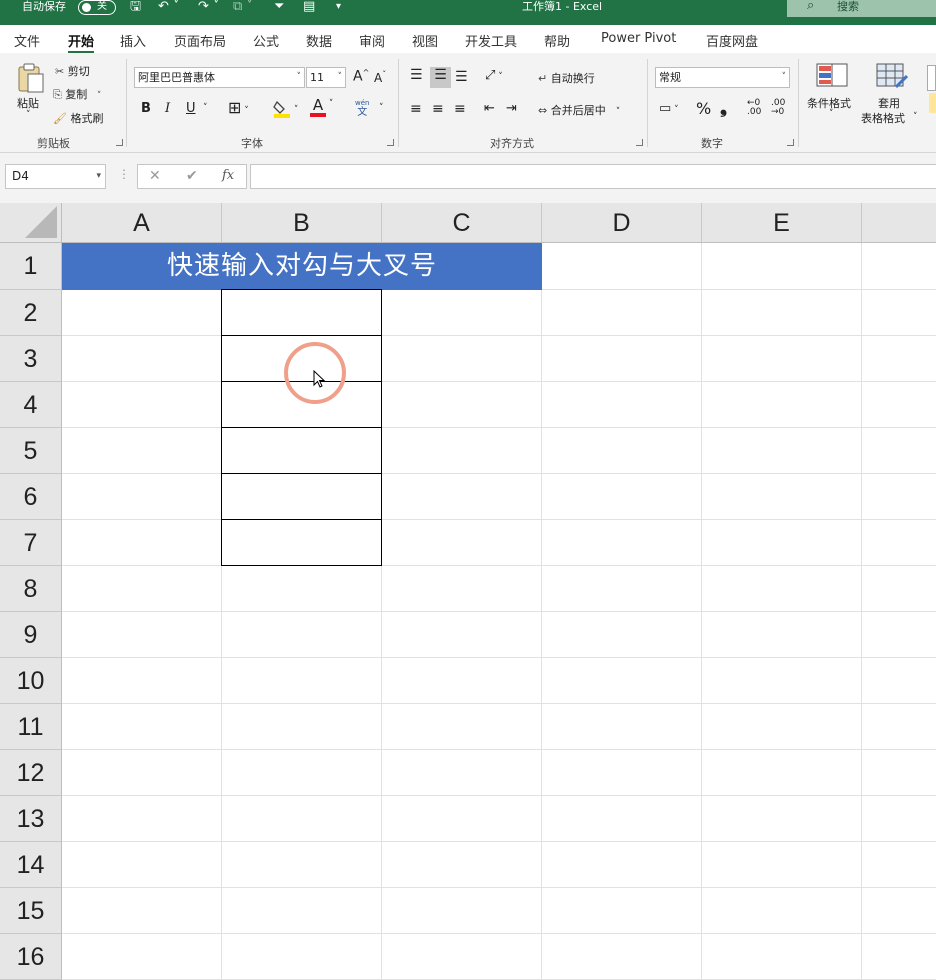 This screenshot has width=936, height=980. What do you see at coordinates (155, 176) in the screenshot?
I see `cancel-icon: ✕` at bounding box center [155, 176].